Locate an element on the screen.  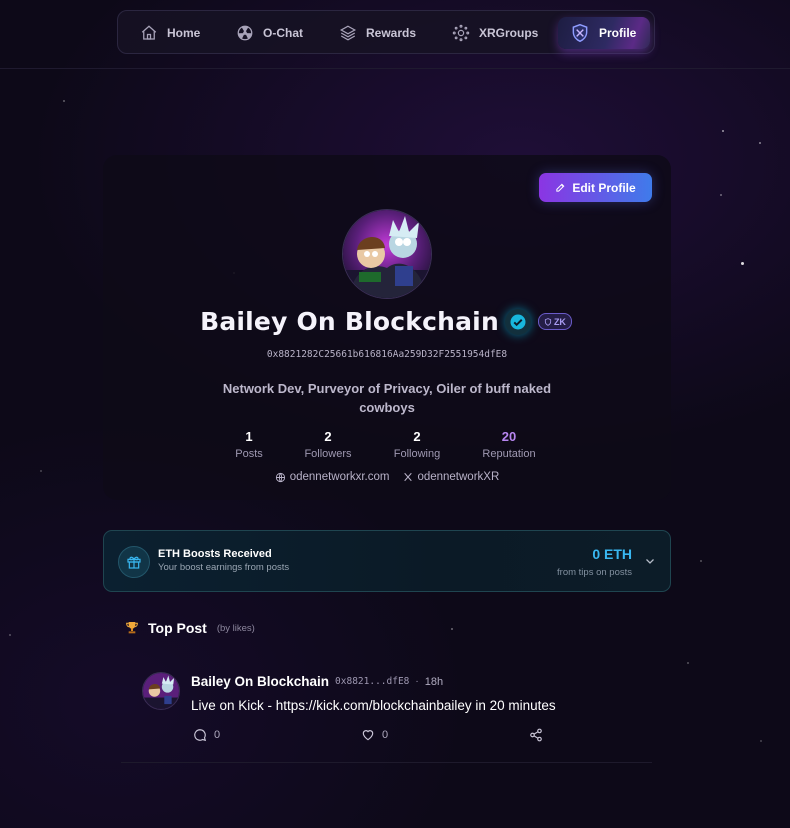
post-author-name: Bailey On Blockchain is located at coordinates (260, 681).